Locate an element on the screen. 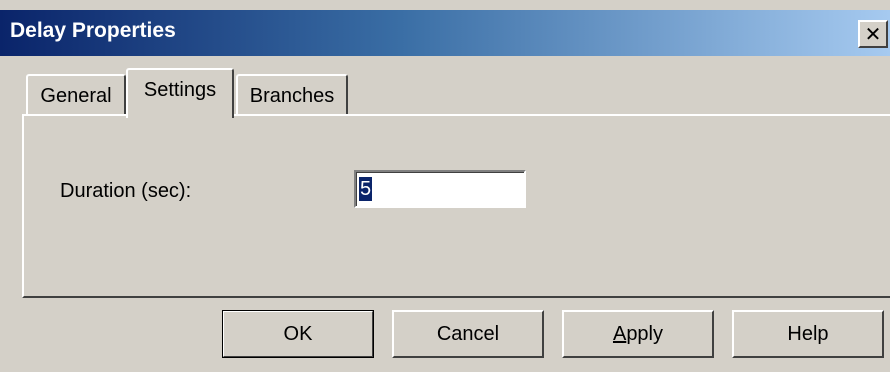 This screenshot has height=372, width=890. tab-branches-label: Branches is located at coordinates (292, 95).